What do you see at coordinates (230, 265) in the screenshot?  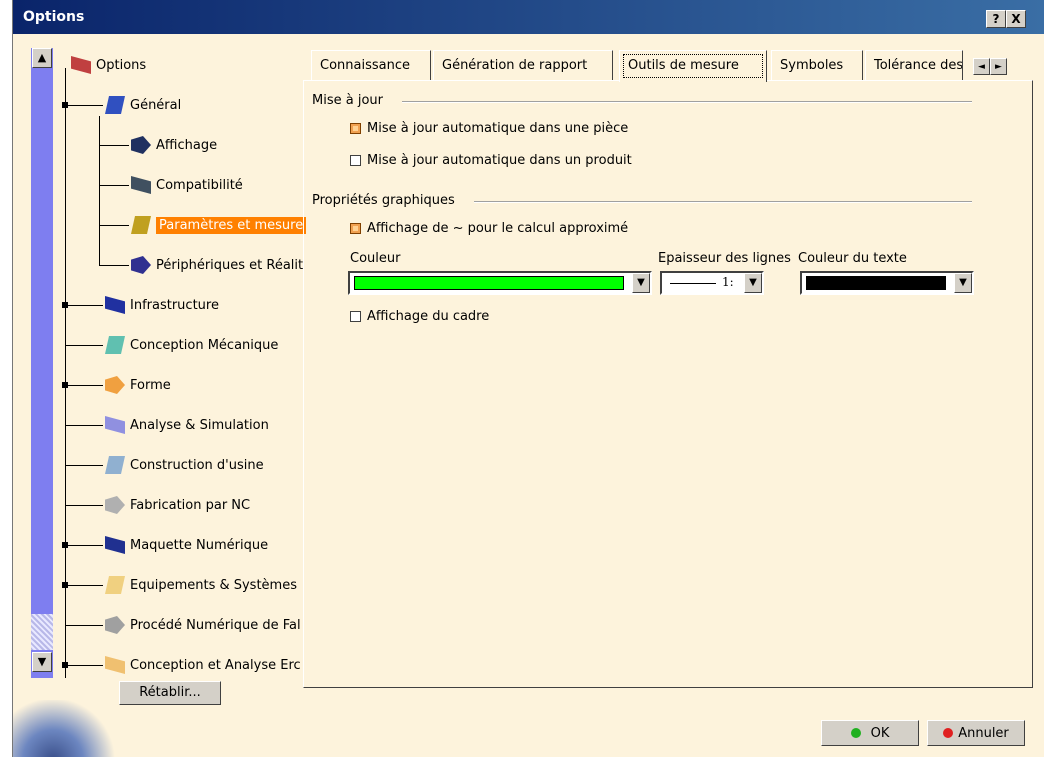 I see `tree-item-label: Périphériques et Réalit` at bounding box center [230, 265].